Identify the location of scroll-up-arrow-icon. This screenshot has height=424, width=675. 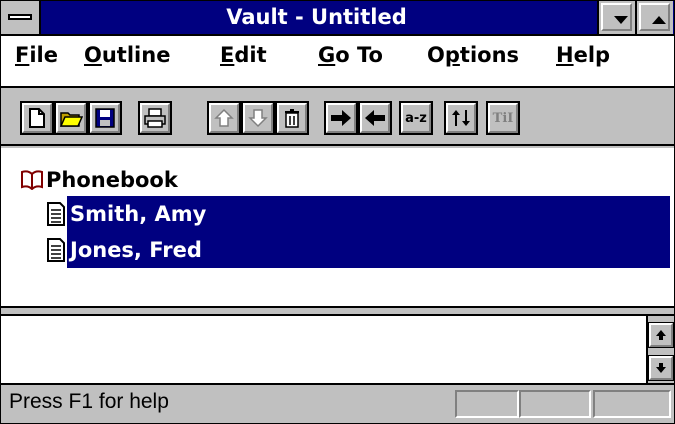
(661, 335).